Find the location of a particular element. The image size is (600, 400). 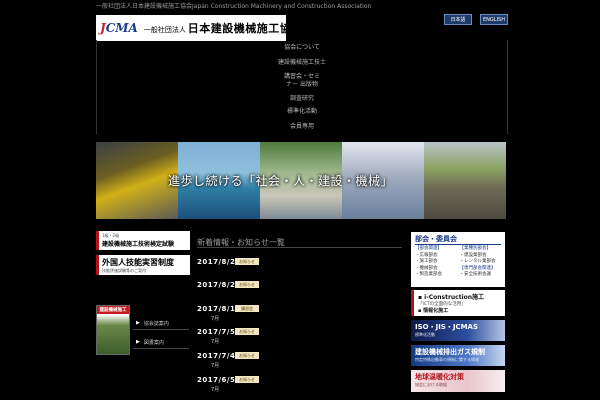

committees-title: 部会・委員会 is located at coordinates (458, 239).